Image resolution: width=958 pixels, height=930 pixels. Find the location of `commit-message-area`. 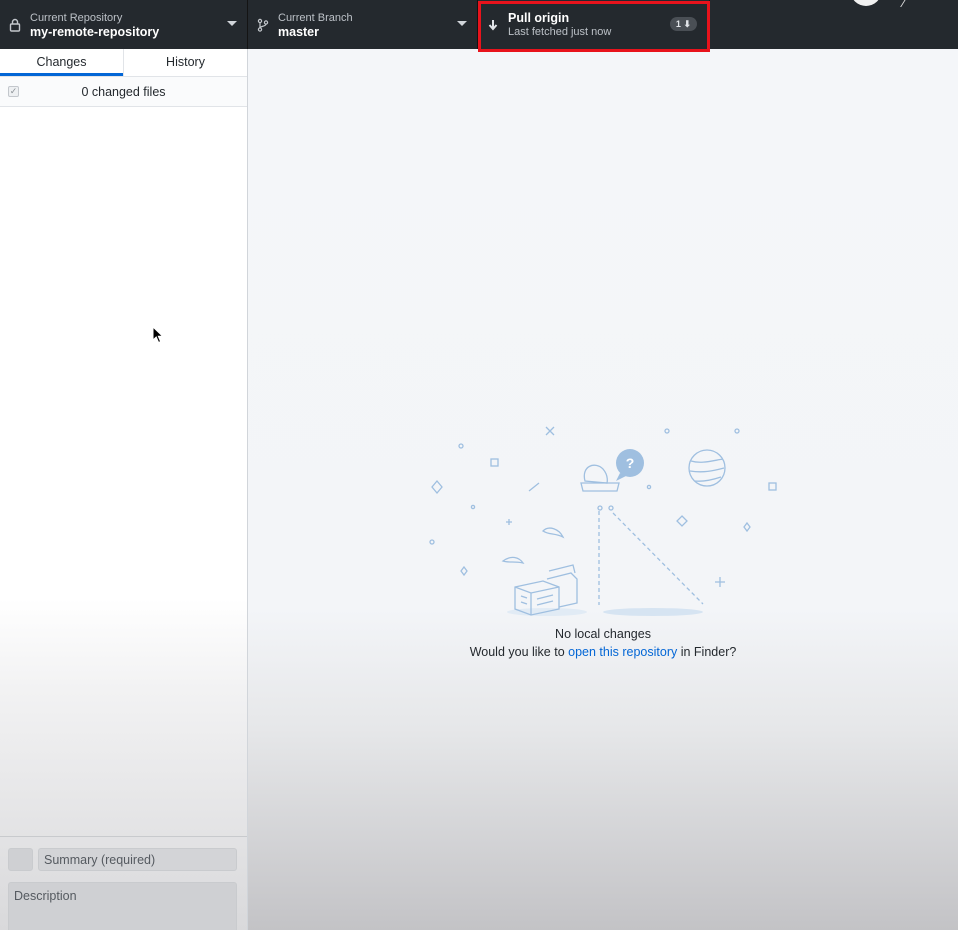

commit-message-area is located at coordinates (123, 883).